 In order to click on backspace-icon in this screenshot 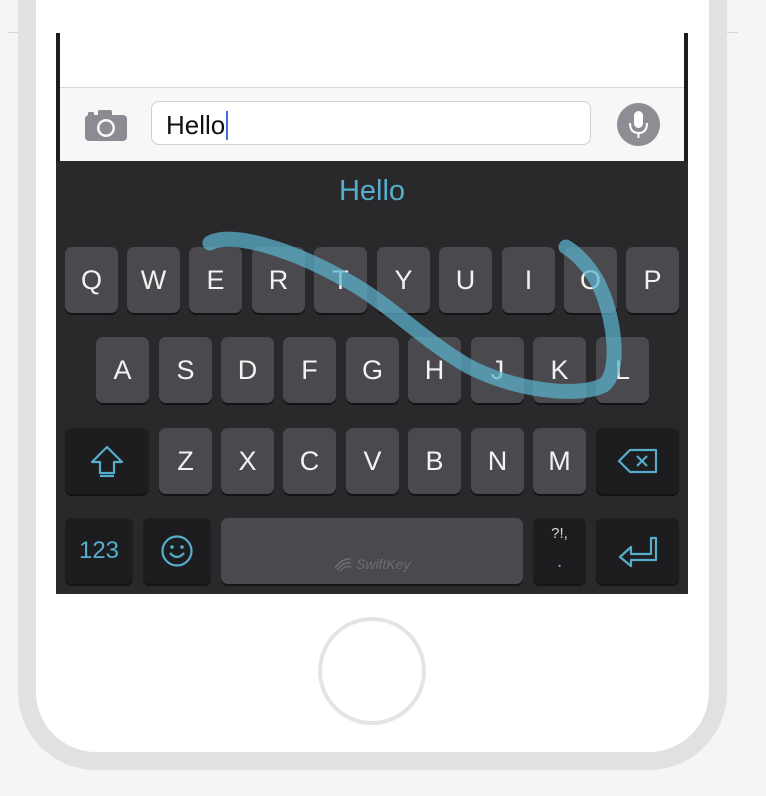, I will do `click(637, 461)`.